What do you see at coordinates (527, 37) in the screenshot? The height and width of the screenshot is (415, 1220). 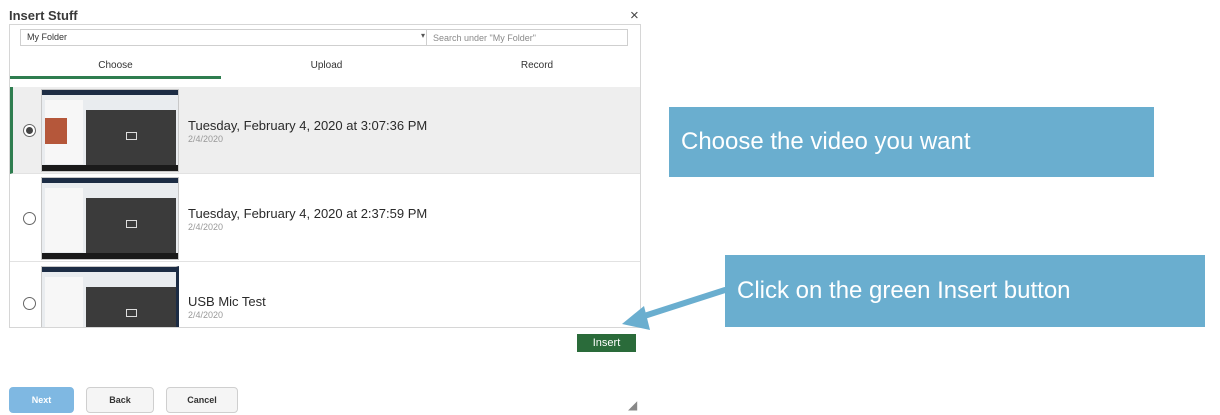 I see `search-input` at bounding box center [527, 37].